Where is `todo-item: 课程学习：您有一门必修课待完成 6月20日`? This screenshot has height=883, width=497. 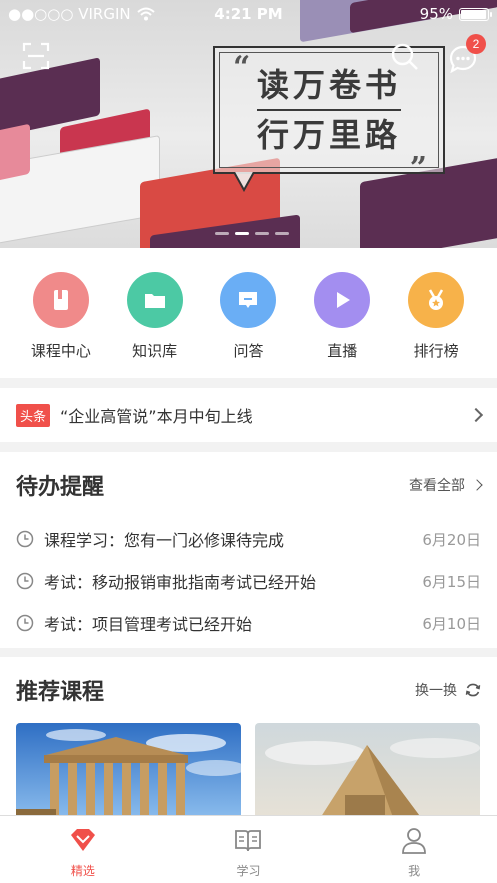
todo-item: 课程学习：您有一门必修课待完成 6月20日 is located at coordinates (248, 539).